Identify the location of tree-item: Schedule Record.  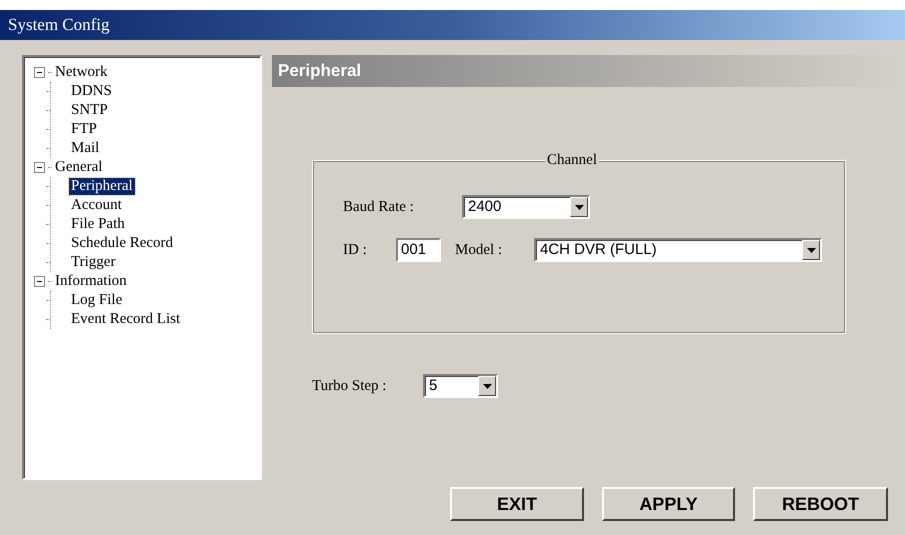
(122, 243).